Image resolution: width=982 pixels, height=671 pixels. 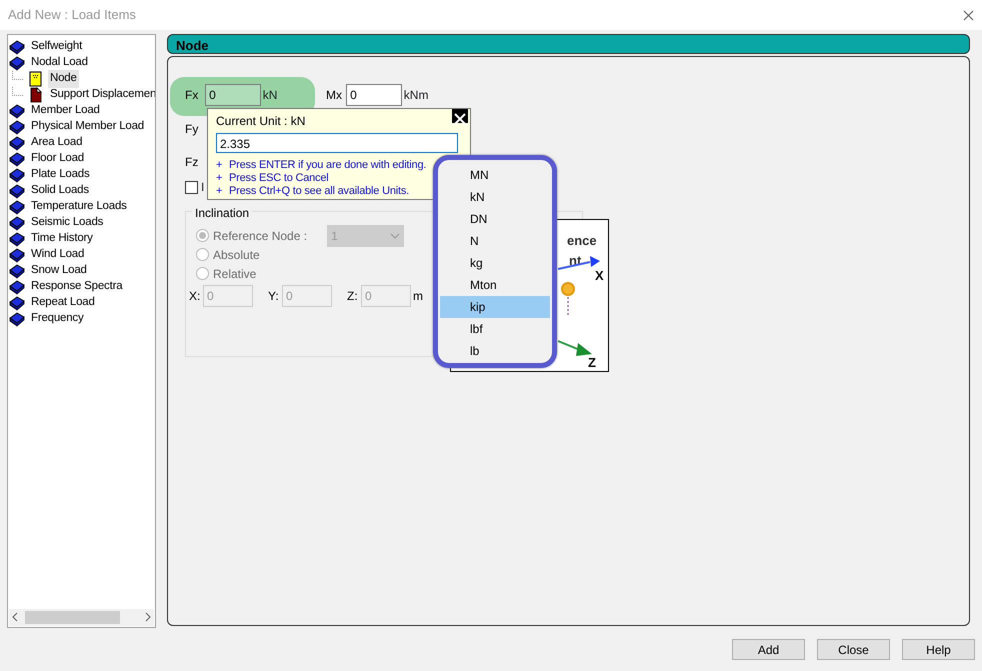 What do you see at coordinates (57, 159) in the screenshot?
I see `tree-item: Floor Load` at bounding box center [57, 159].